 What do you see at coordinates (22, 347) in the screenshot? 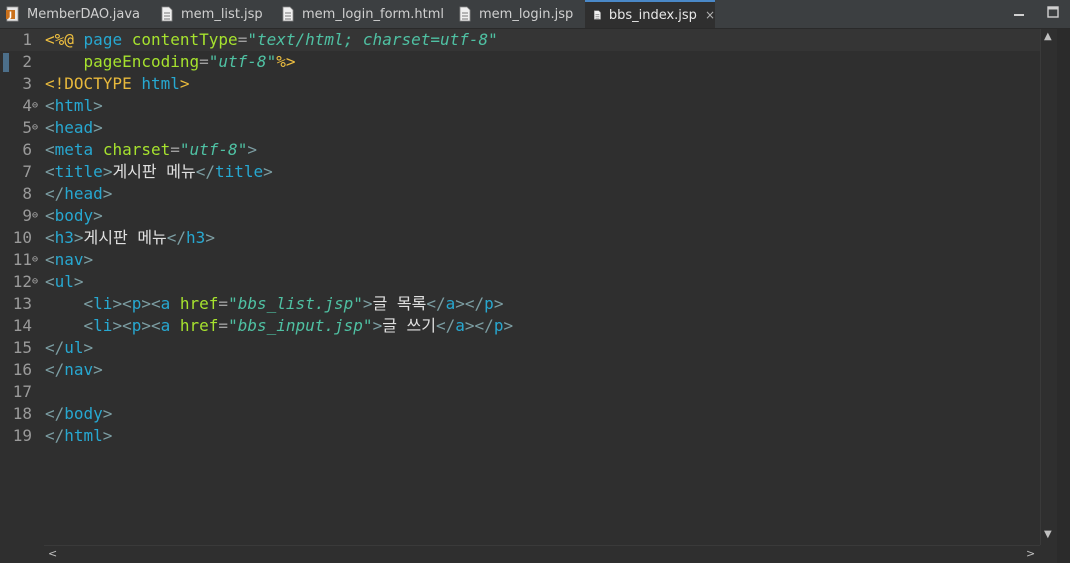
I see `line-number: 15` at bounding box center [22, 347].